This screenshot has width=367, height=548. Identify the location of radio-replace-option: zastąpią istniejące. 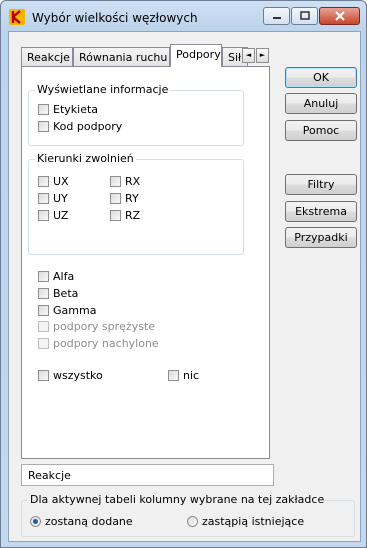
(245, 522).